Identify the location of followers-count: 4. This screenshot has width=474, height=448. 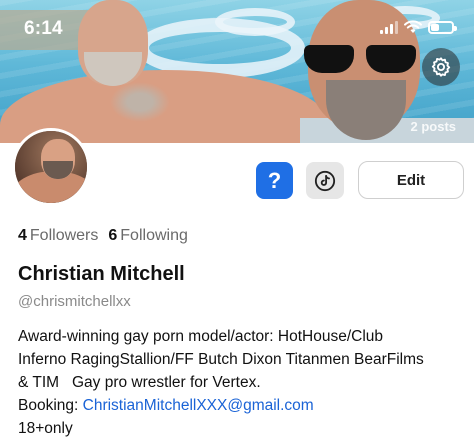
(22, 235).